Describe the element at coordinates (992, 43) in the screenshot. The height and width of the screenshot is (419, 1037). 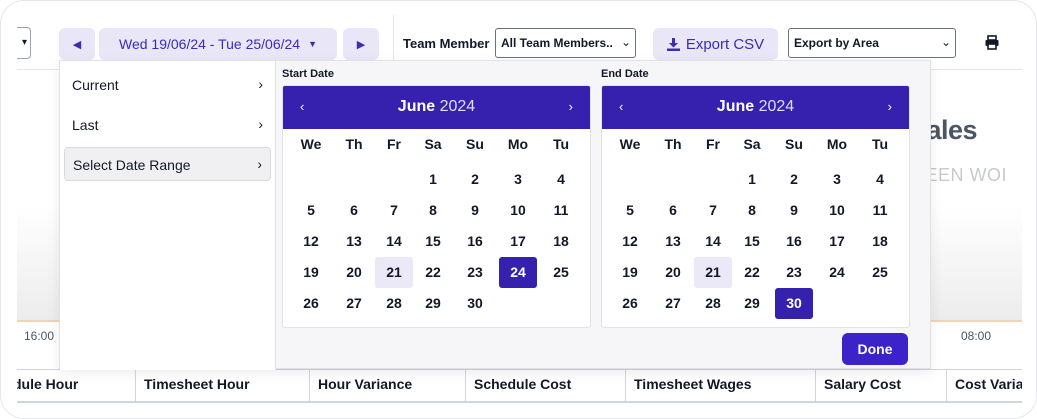
I see `printer-icon` at that location.